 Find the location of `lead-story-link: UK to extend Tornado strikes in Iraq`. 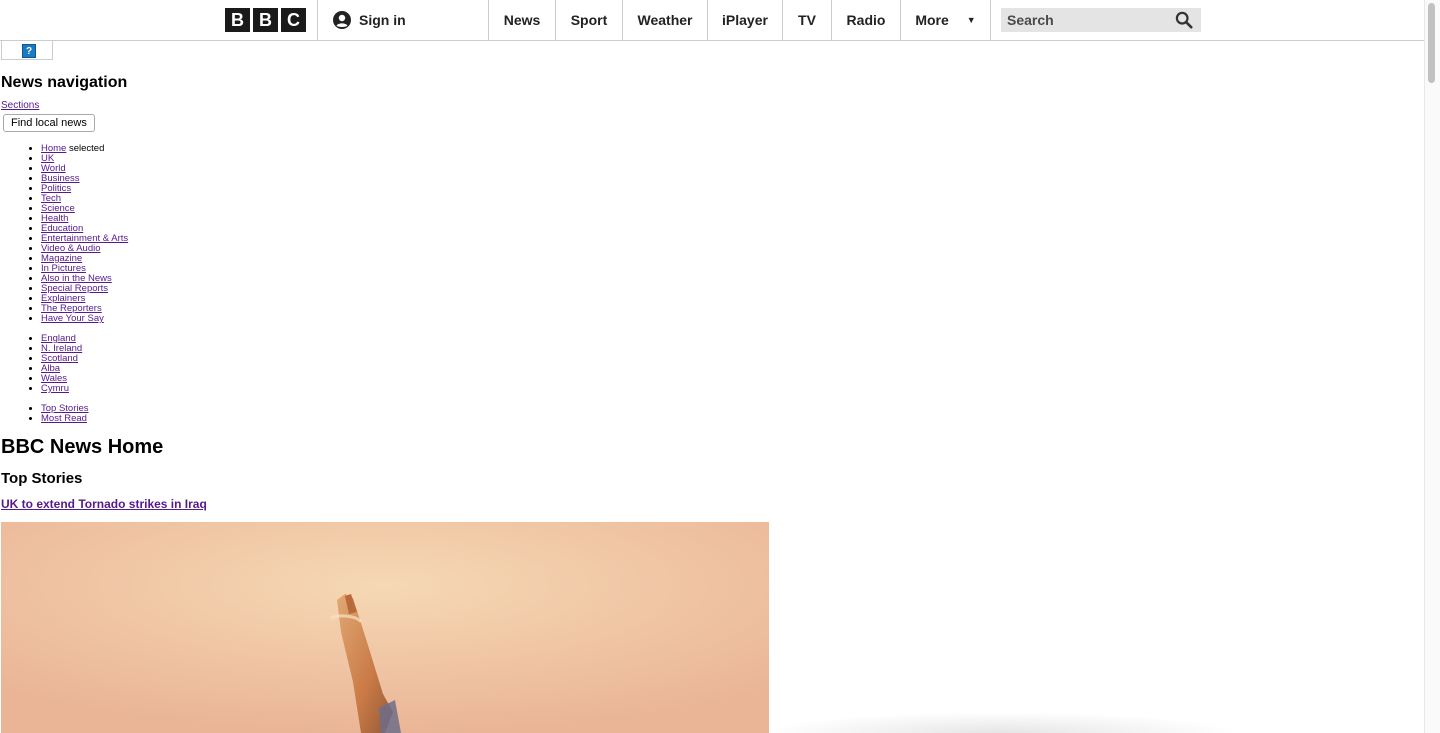

lead-story-link: UK to extend Tornado strikes in Iraq is located at coordinates (104, 504).